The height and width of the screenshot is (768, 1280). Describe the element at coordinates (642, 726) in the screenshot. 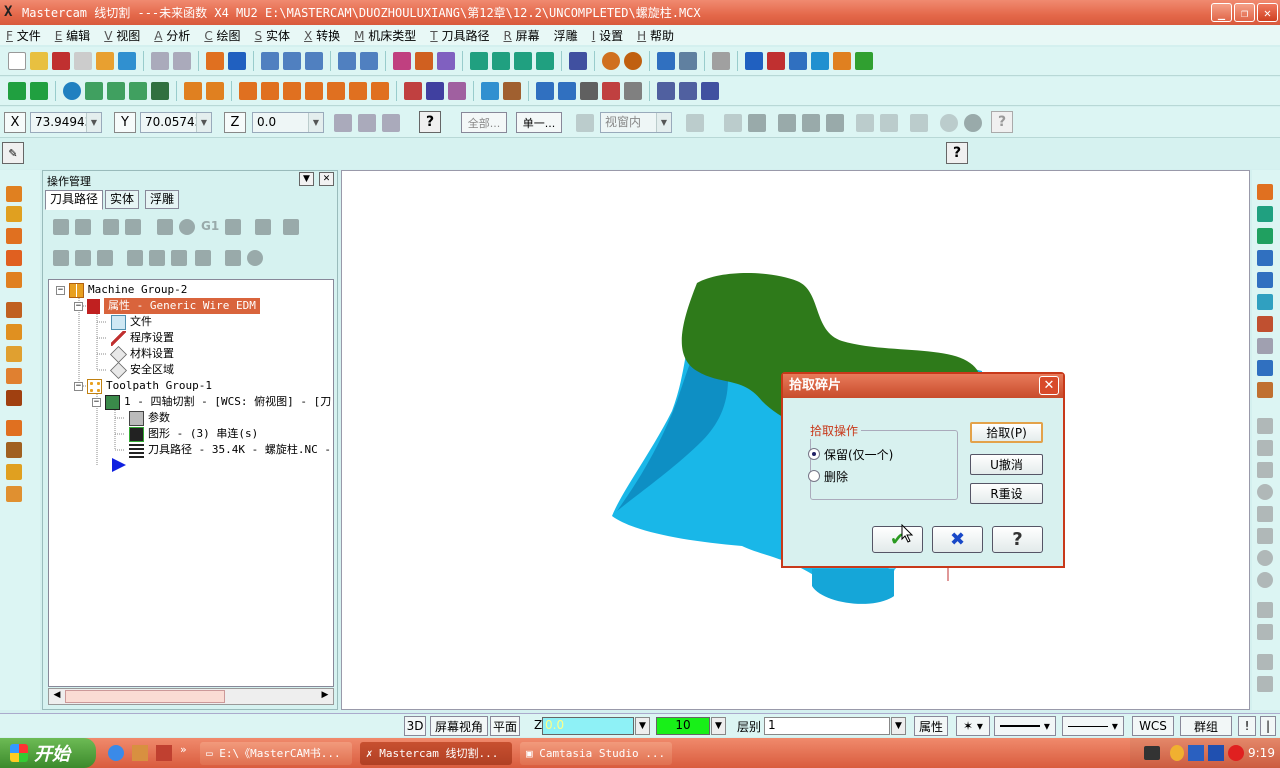

I see `z-depth-dropdown-icon: ▼` at that location.